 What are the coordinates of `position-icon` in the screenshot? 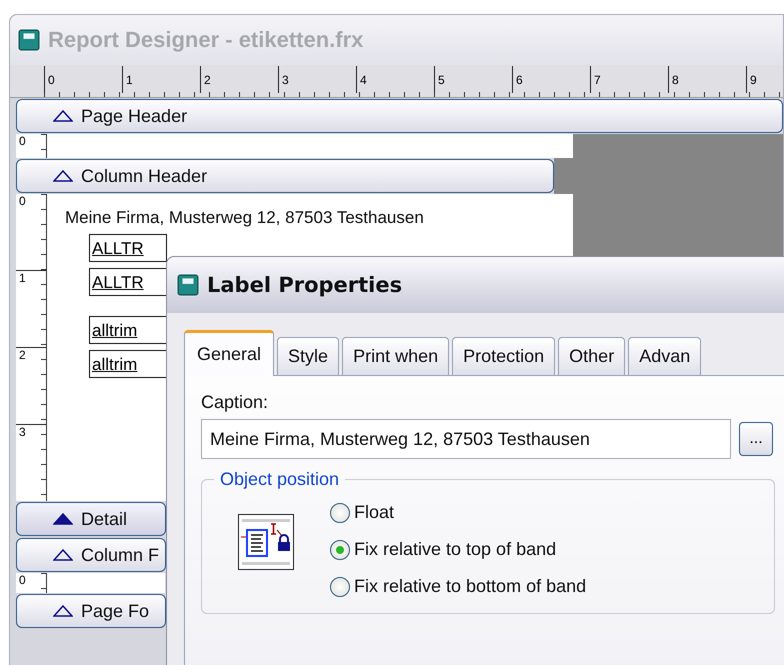 It's located at (266, 542).